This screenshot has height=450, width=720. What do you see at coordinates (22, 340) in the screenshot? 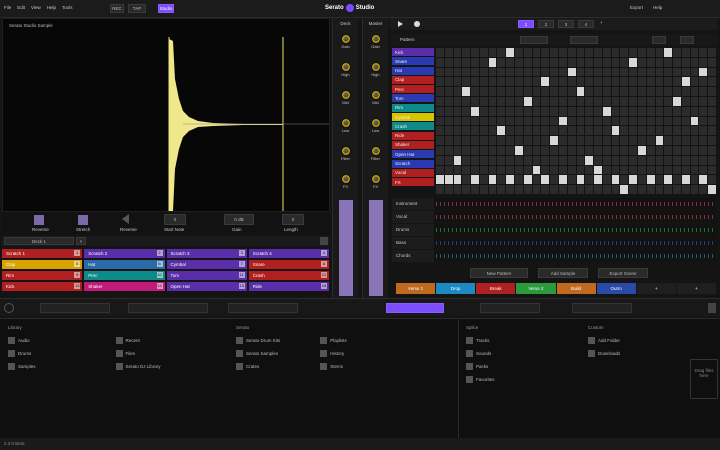
I see `browser-item: Audio` at bounding box center [22, 340].